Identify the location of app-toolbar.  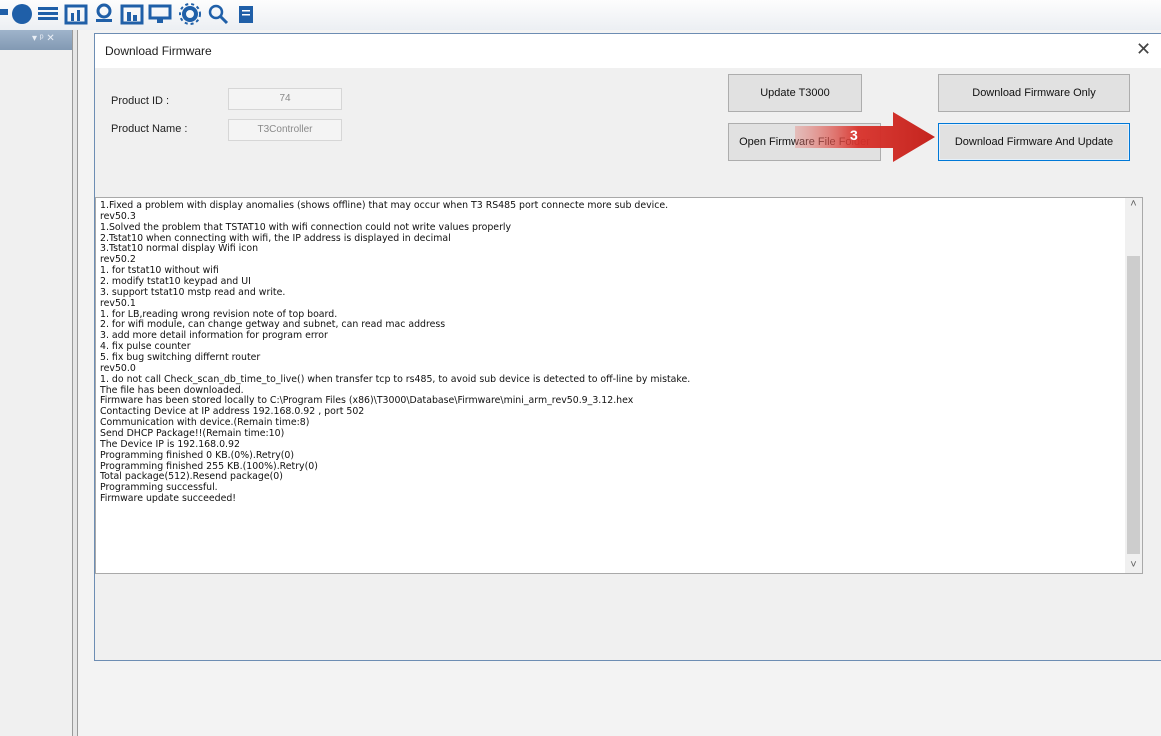
(580, 15).